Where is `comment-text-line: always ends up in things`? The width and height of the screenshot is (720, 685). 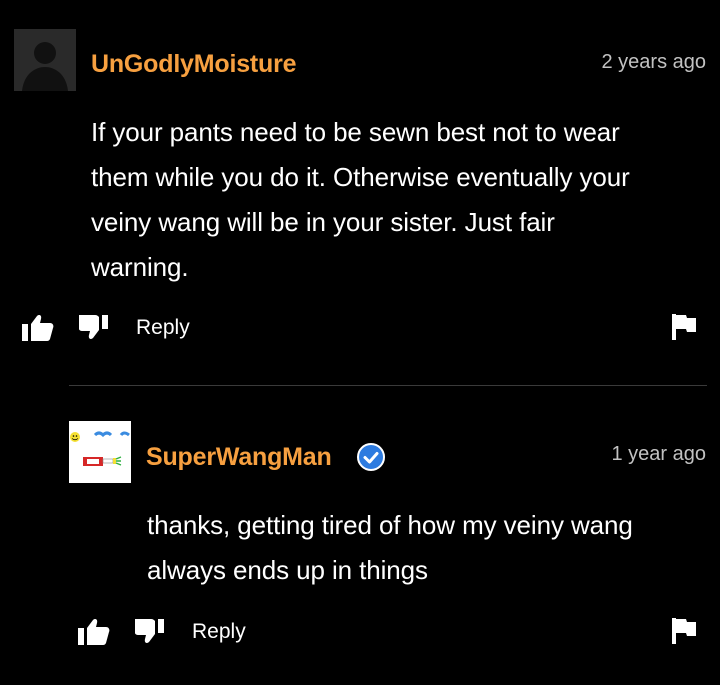
comment-text-line: always ends up in things is located at coordinates (287, 570).